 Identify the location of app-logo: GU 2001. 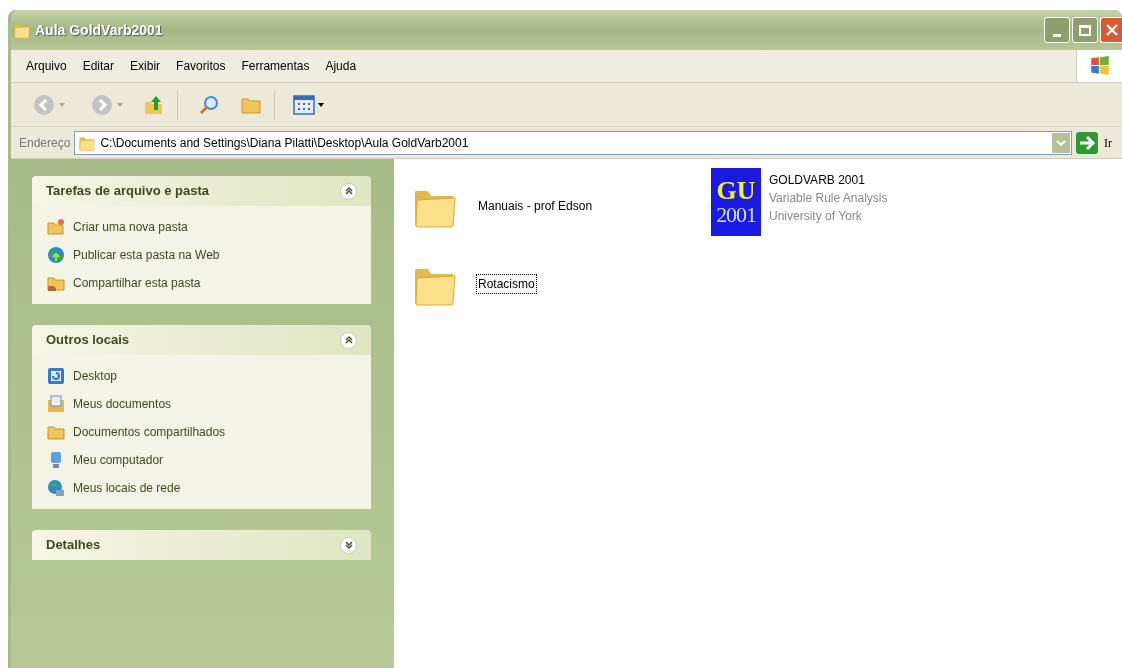
(736, 202).